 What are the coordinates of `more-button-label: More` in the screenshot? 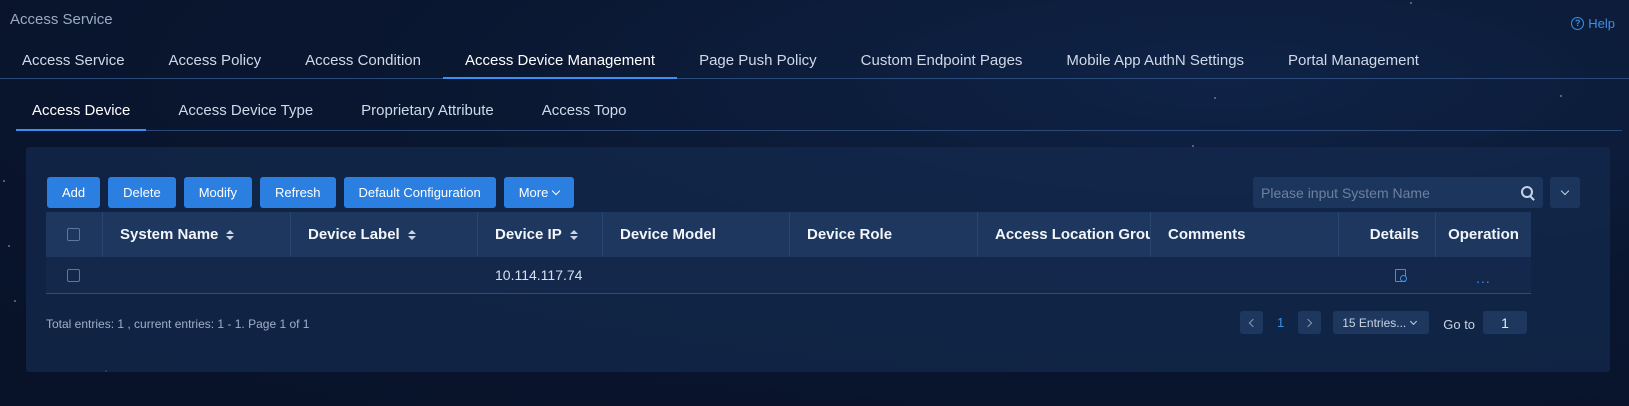 It's located at (533, 192).